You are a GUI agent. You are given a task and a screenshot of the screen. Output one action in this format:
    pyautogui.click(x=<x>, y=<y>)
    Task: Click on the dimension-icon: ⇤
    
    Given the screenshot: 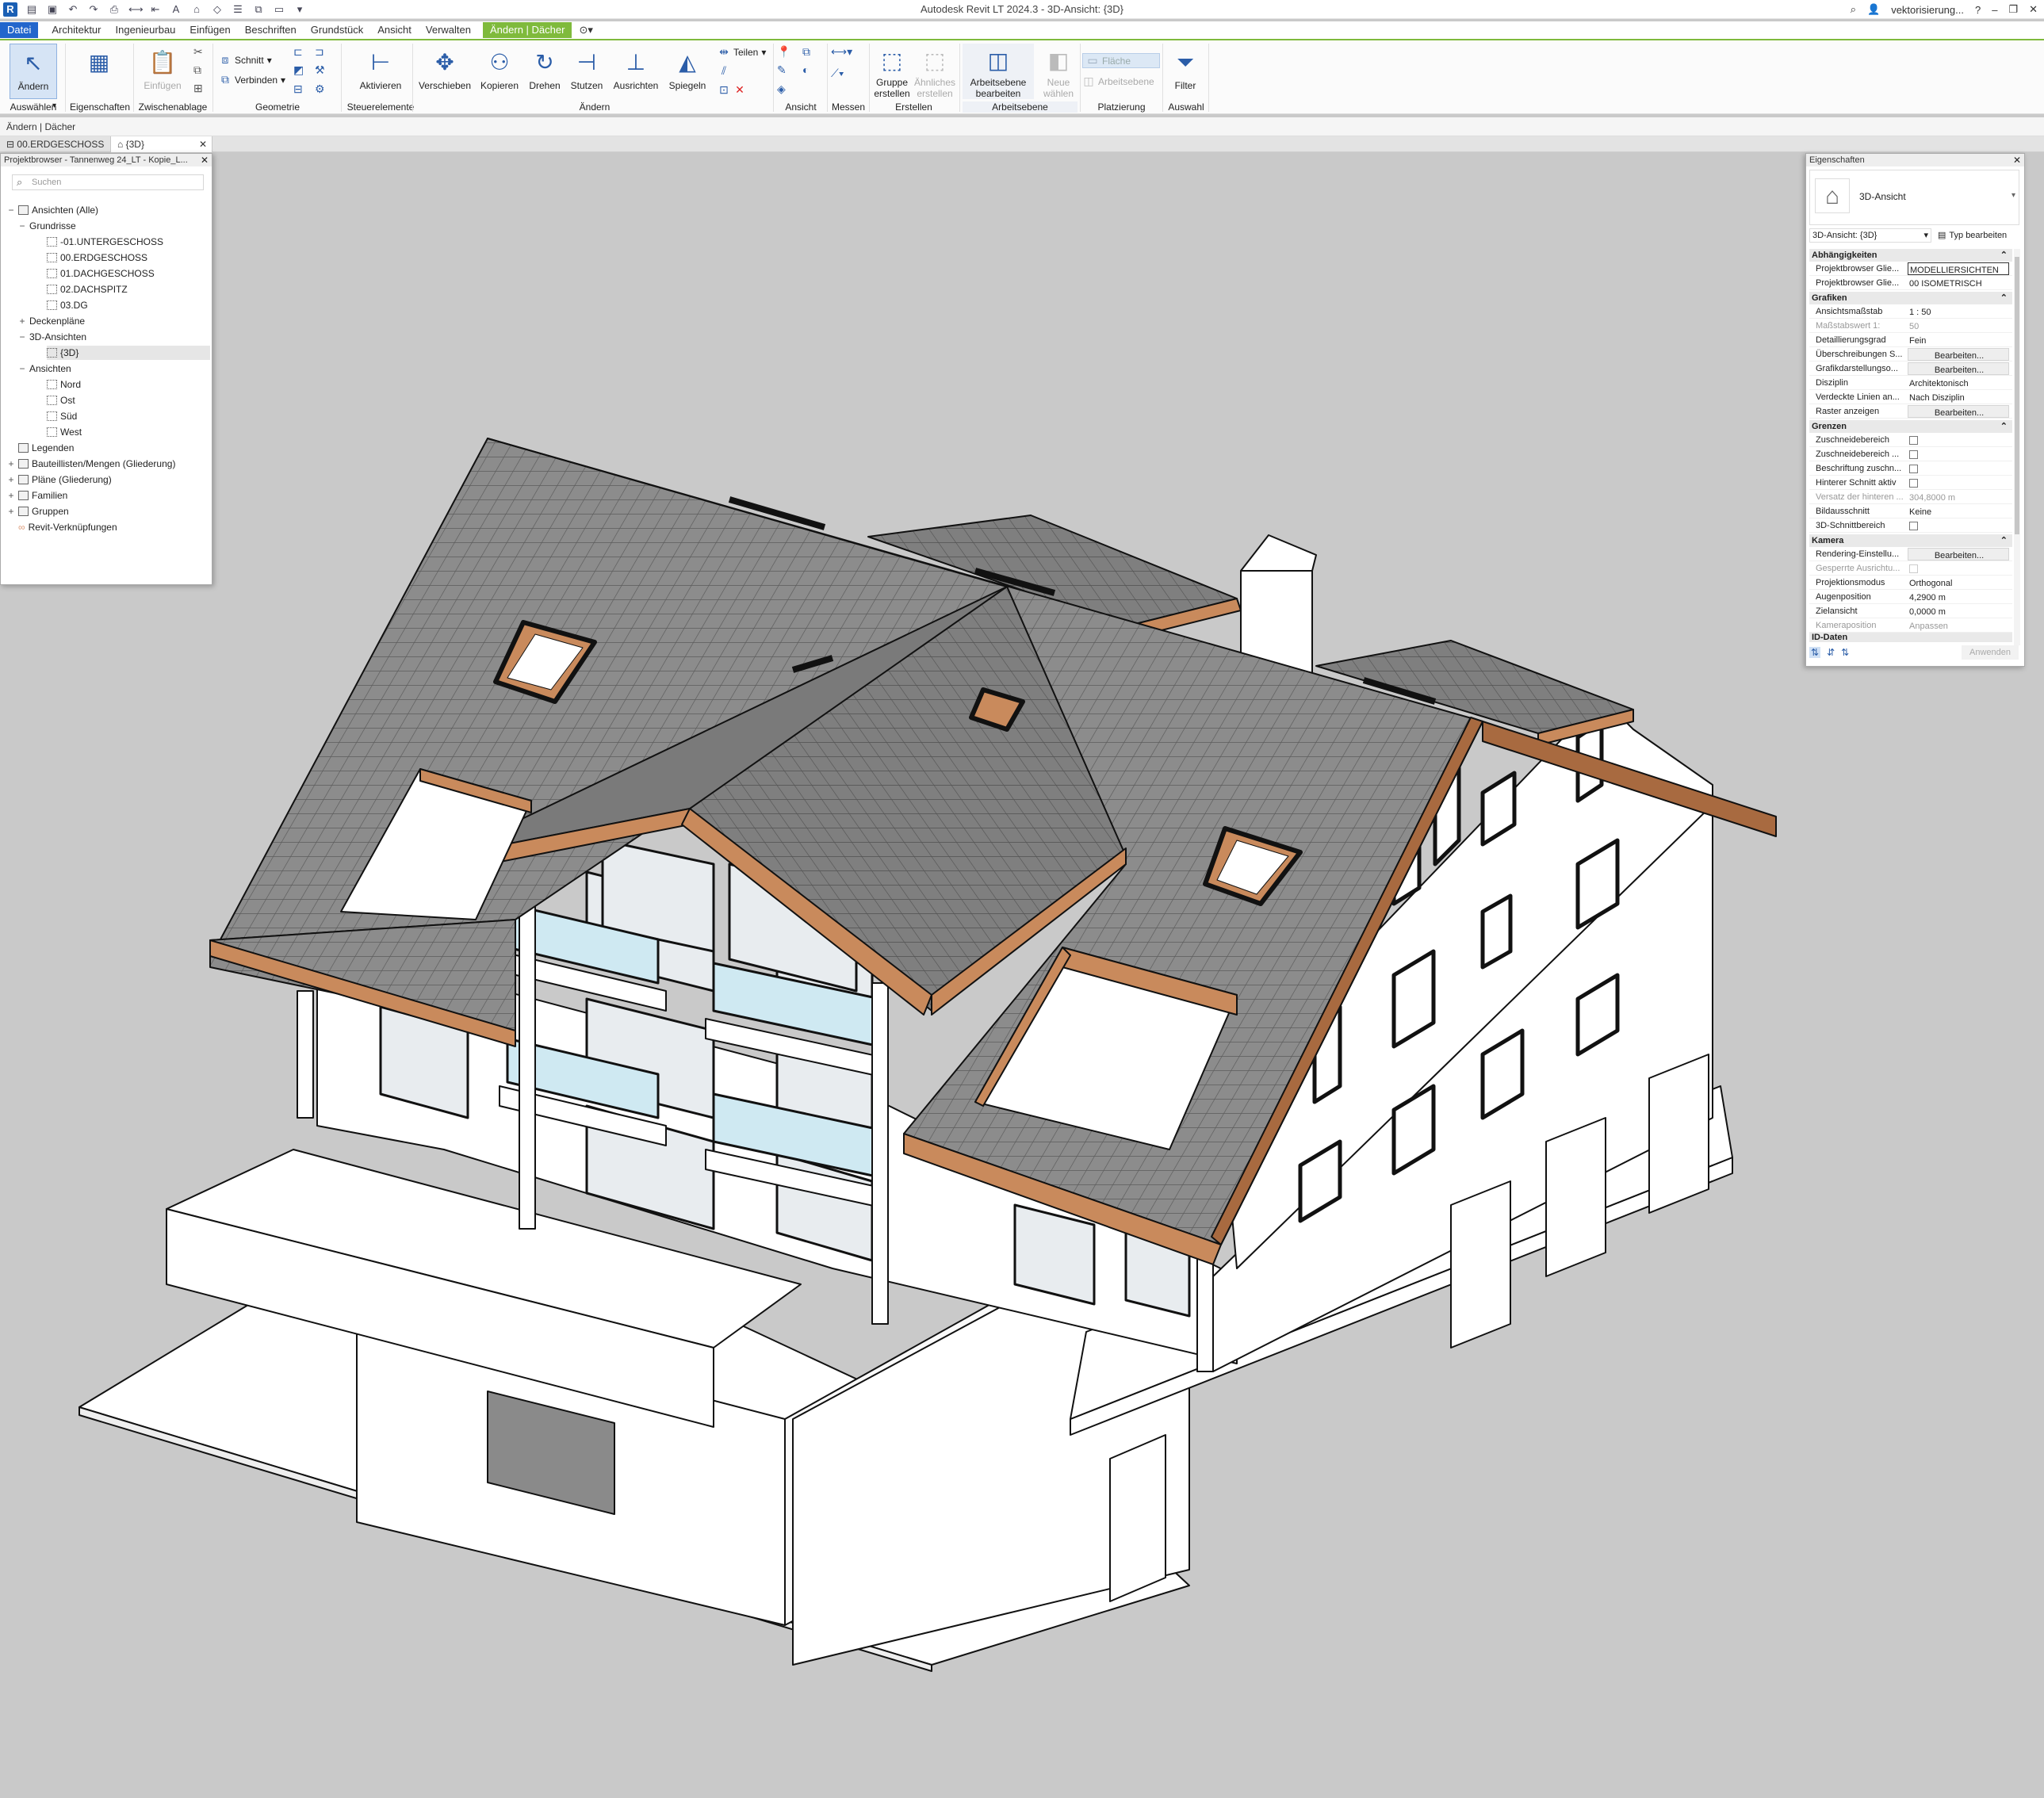 What is the action you would take?
    pyautogui.click(x=155, y=9)
    